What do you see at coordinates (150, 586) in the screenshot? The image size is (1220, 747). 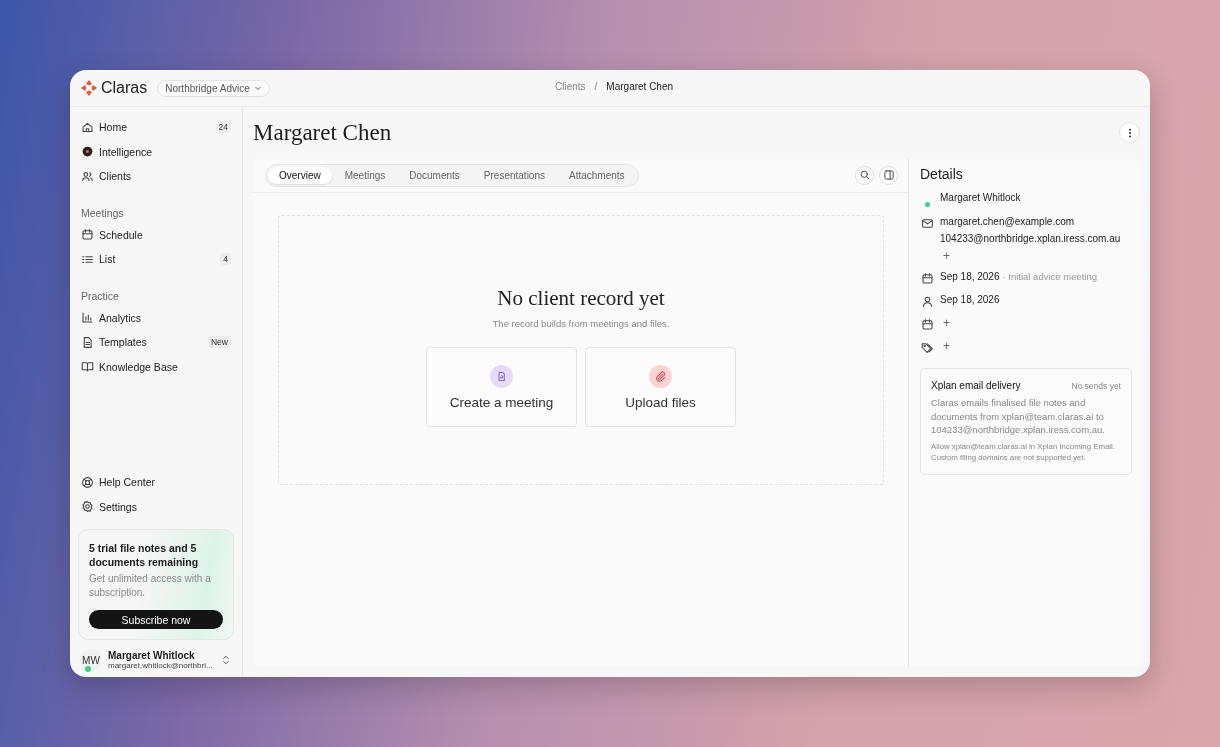 I see `trial-text: Get unlimited access with a subscription.` at bounding box center [150, 586].